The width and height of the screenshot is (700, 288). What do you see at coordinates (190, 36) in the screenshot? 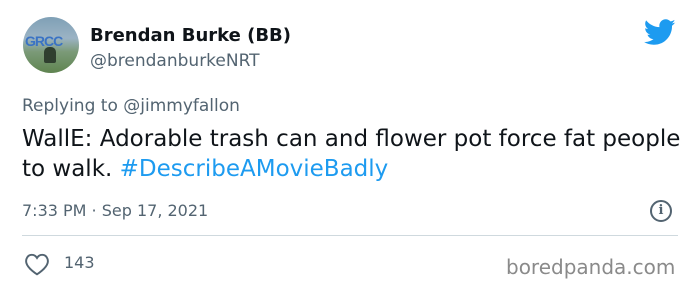
I see `author-name: Brendan Burke (BB)` at bounding box center [190, 36].